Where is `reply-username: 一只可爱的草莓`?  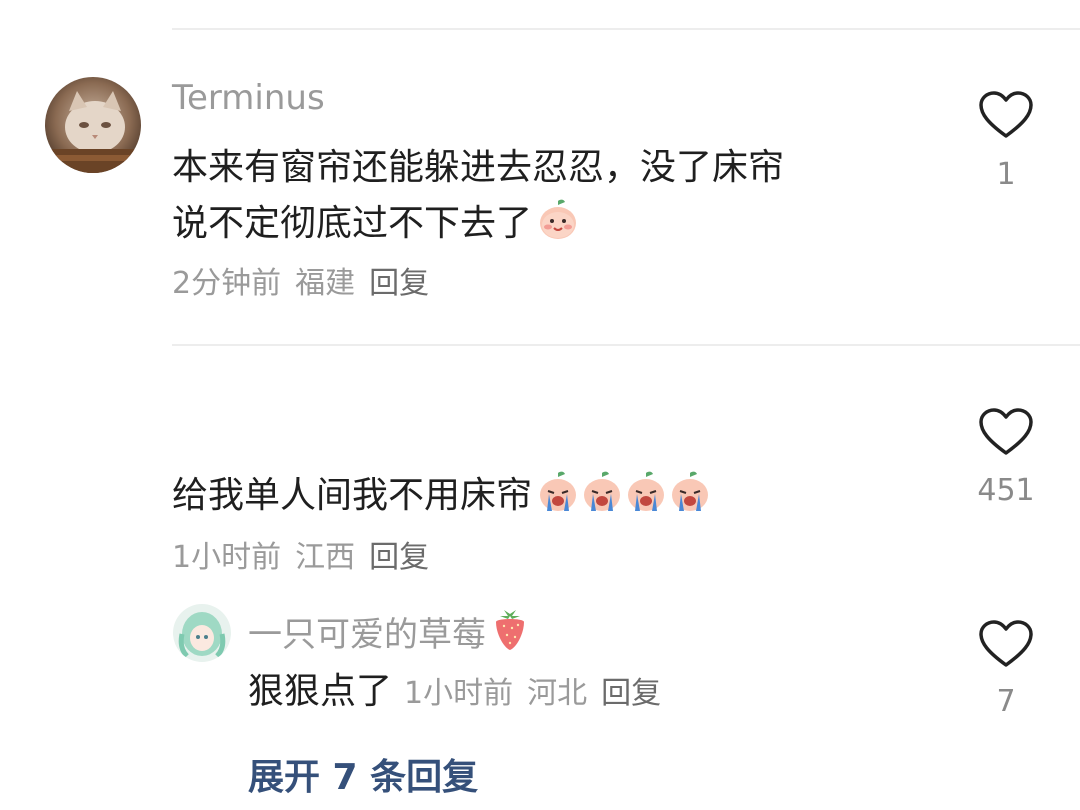
reply-username: 一只可爱的草莓 is located at coordinates (389, 634).